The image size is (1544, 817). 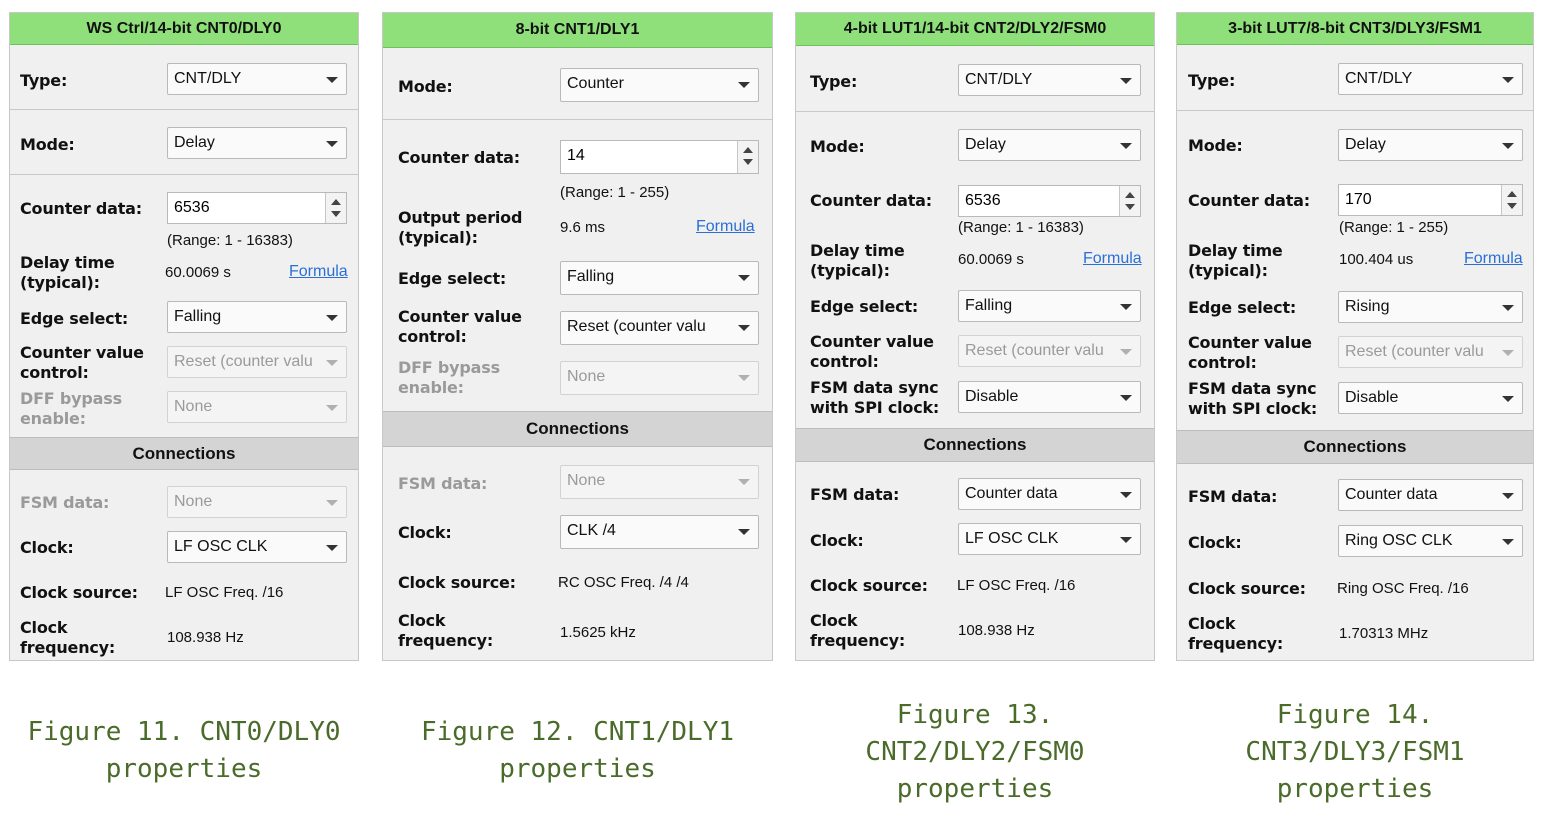 I want to click on mode-value: Counter, so click(x=595, y=83).